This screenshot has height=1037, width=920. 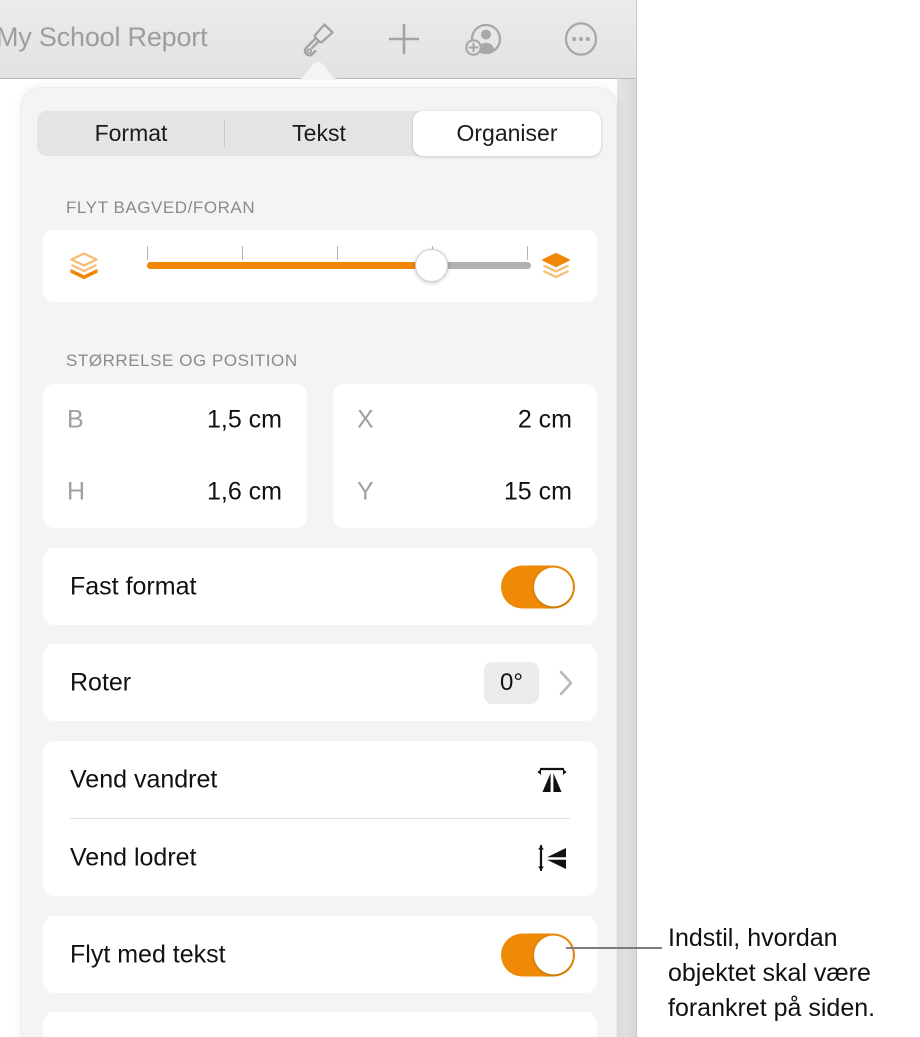 What do you see at coordinates (182, 360) in the screenshot?
I see `section-header-size-position: STØRRELSE OG POSITION` at bounding box center [182, 360].